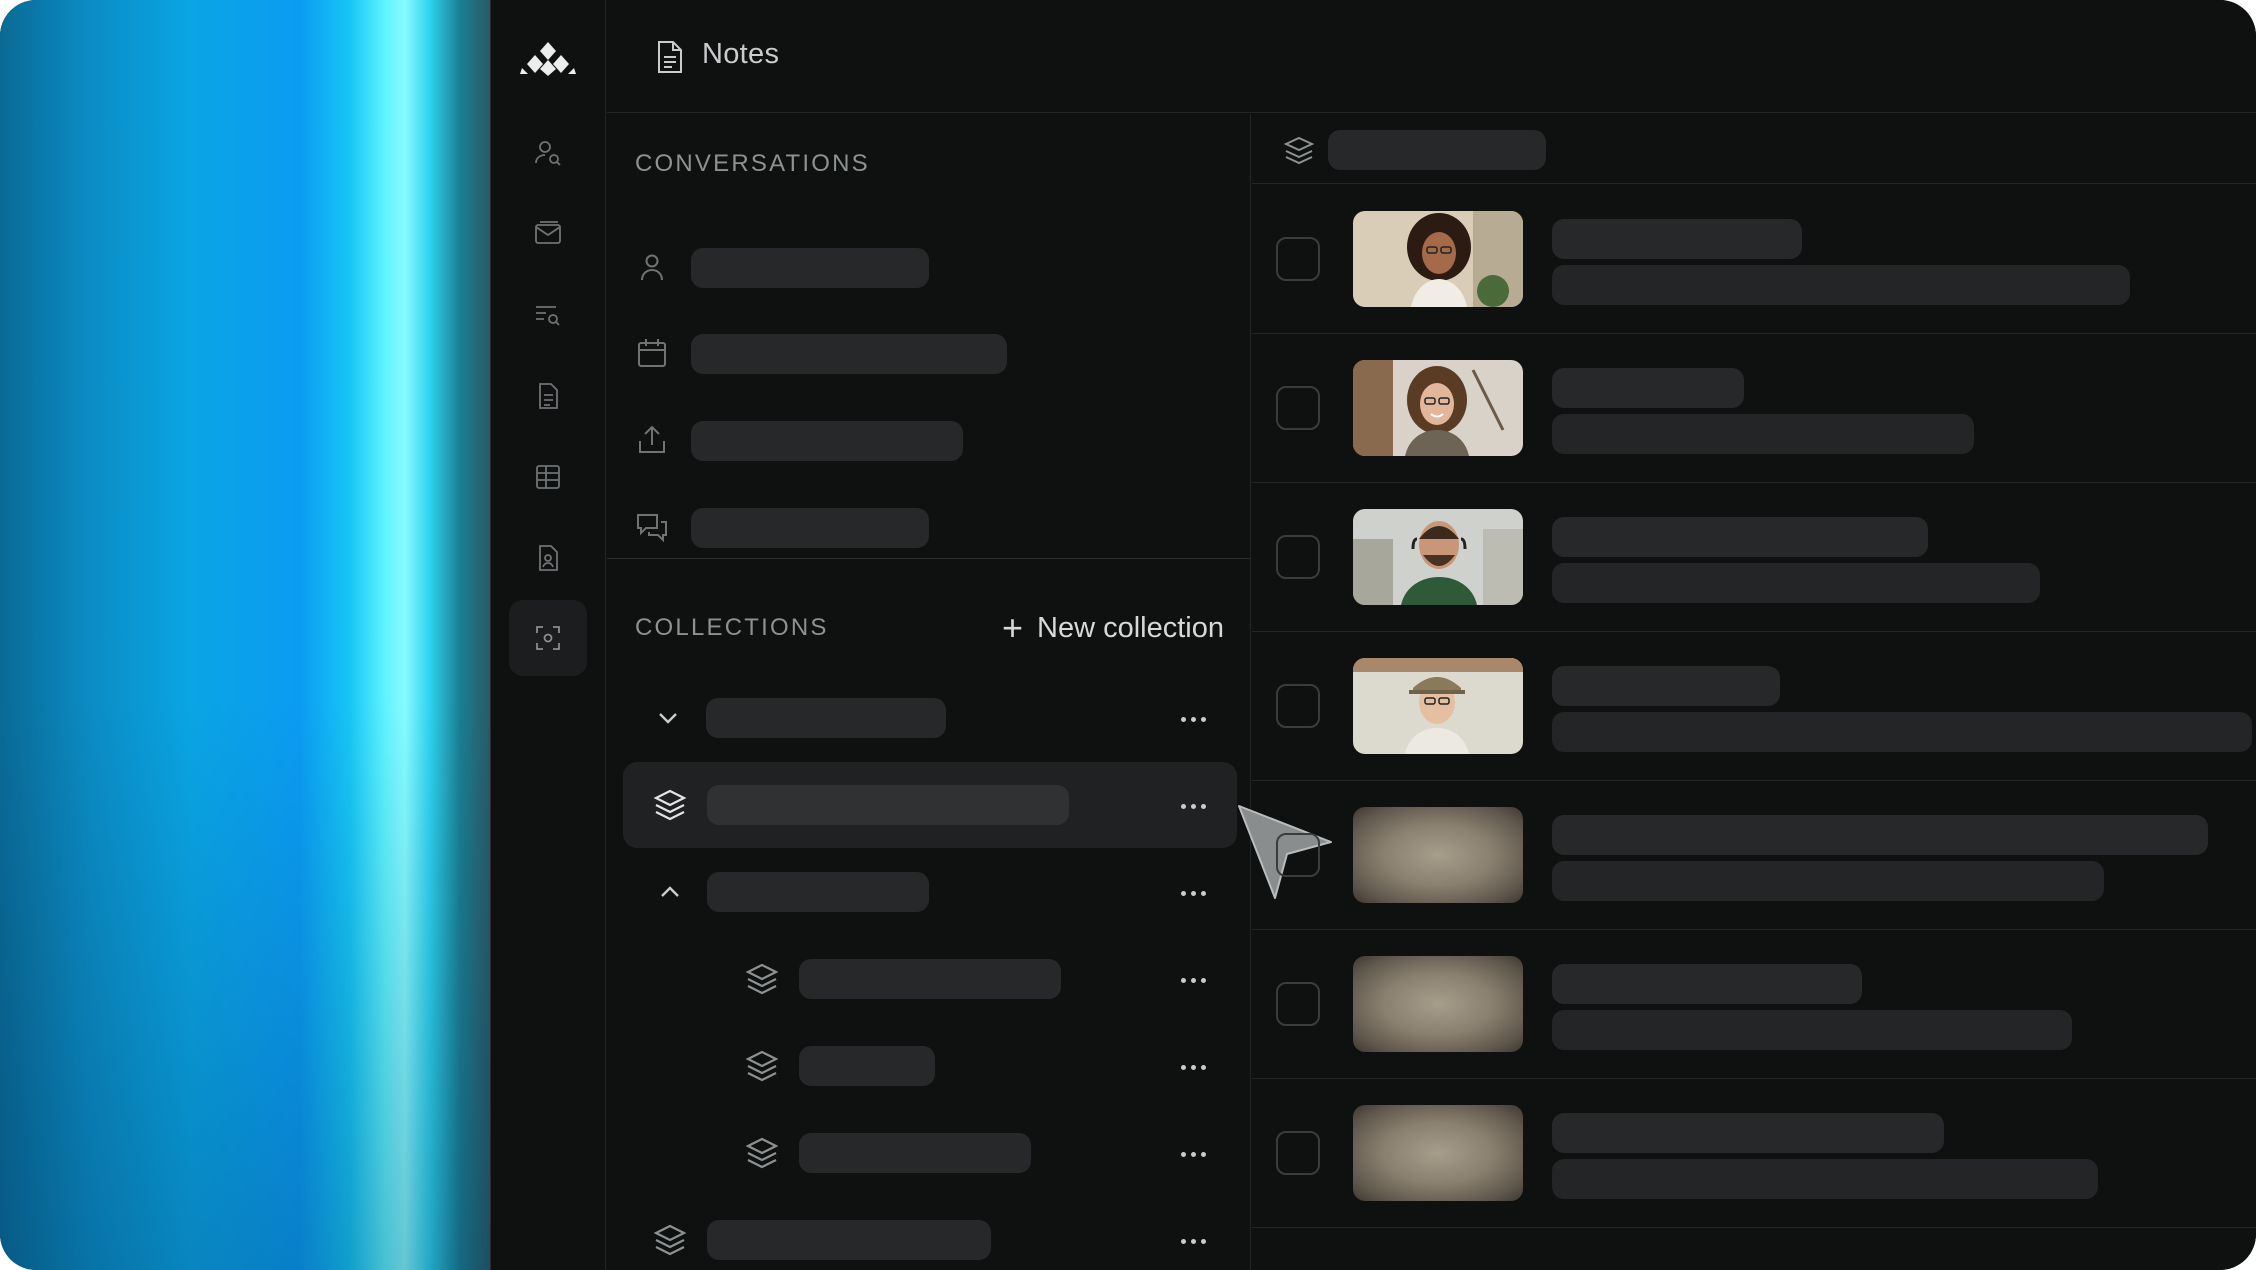 This screenshot has height=1270, width=2256. I want to click on file-person-icon, so click(548, 558).